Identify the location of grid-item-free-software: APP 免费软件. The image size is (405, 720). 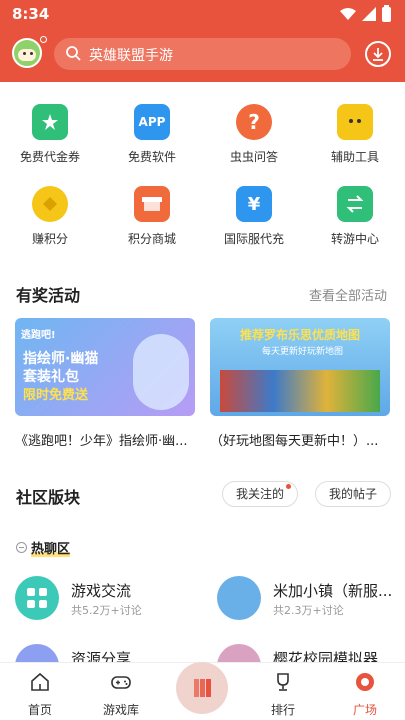
(152, 133).